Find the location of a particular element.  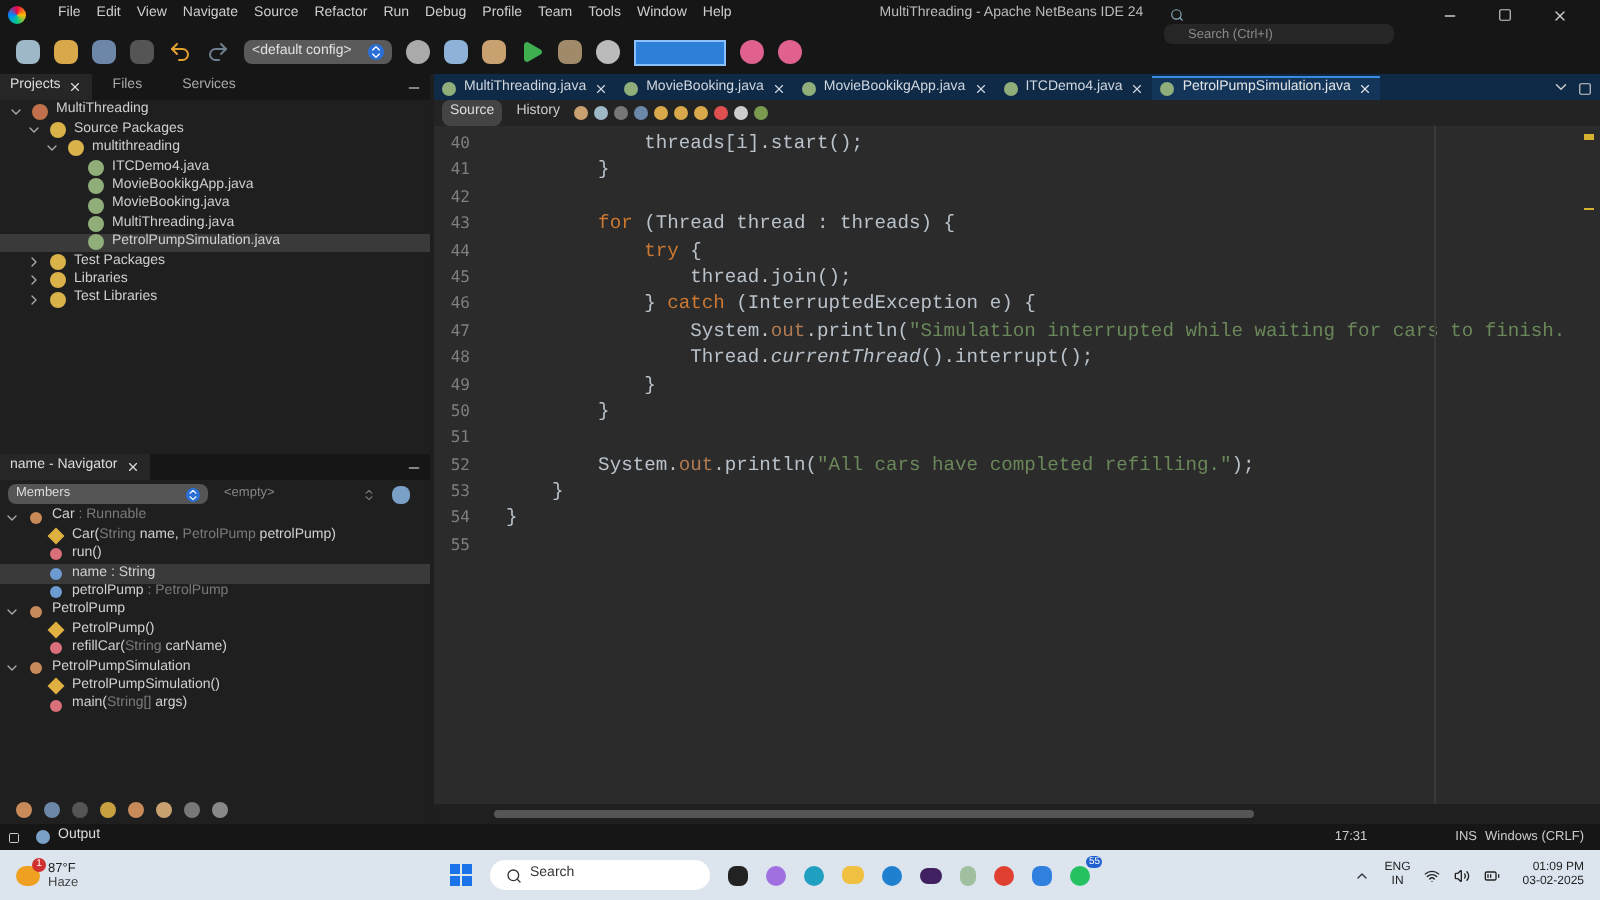

line-number: 46 is located at coordinates (460, 304).